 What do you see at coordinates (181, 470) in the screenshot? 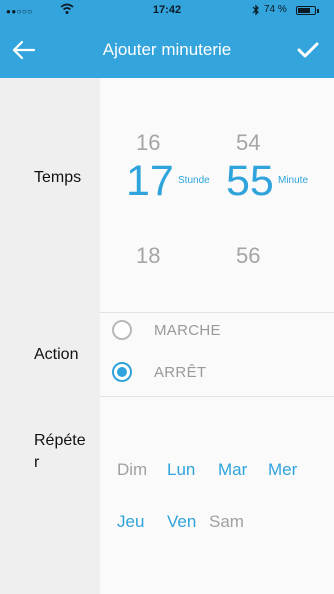
I see `day-lun: Lun` at bounding box center [181, 470].